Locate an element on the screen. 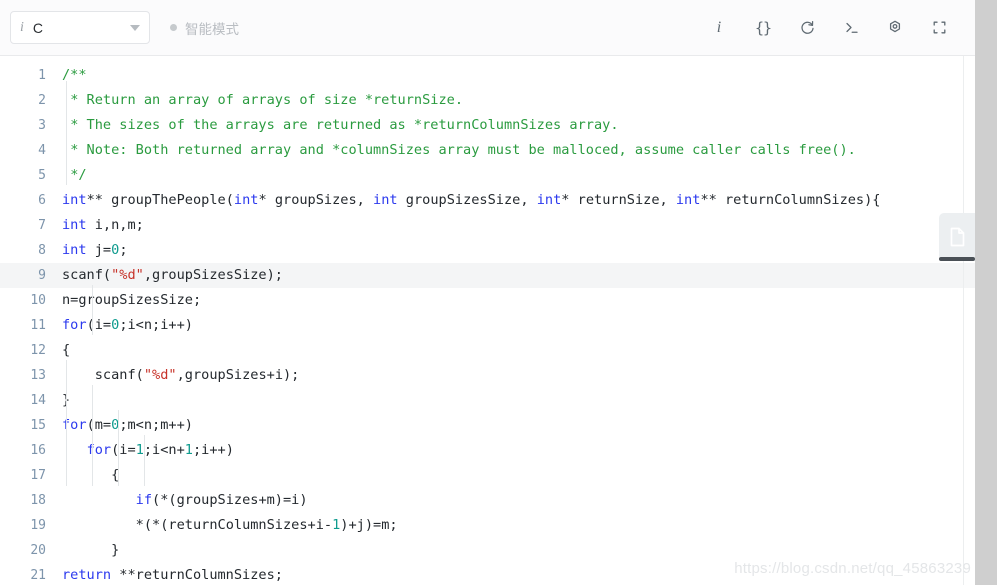 The height and width of the screenshot is (585, 997). code-line: 15 for(m=0;m<n;m++) is located at coordinates (487, 425).